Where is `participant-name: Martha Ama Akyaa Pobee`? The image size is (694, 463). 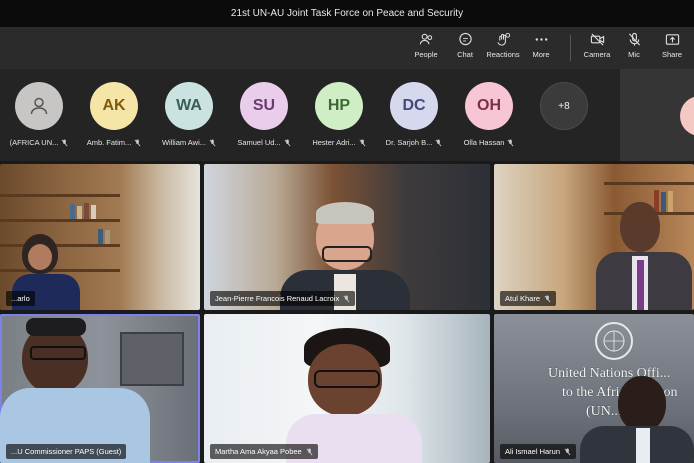 participant-name: Martha Ama Akyaa Pobee is located at coordinates (258, 451).